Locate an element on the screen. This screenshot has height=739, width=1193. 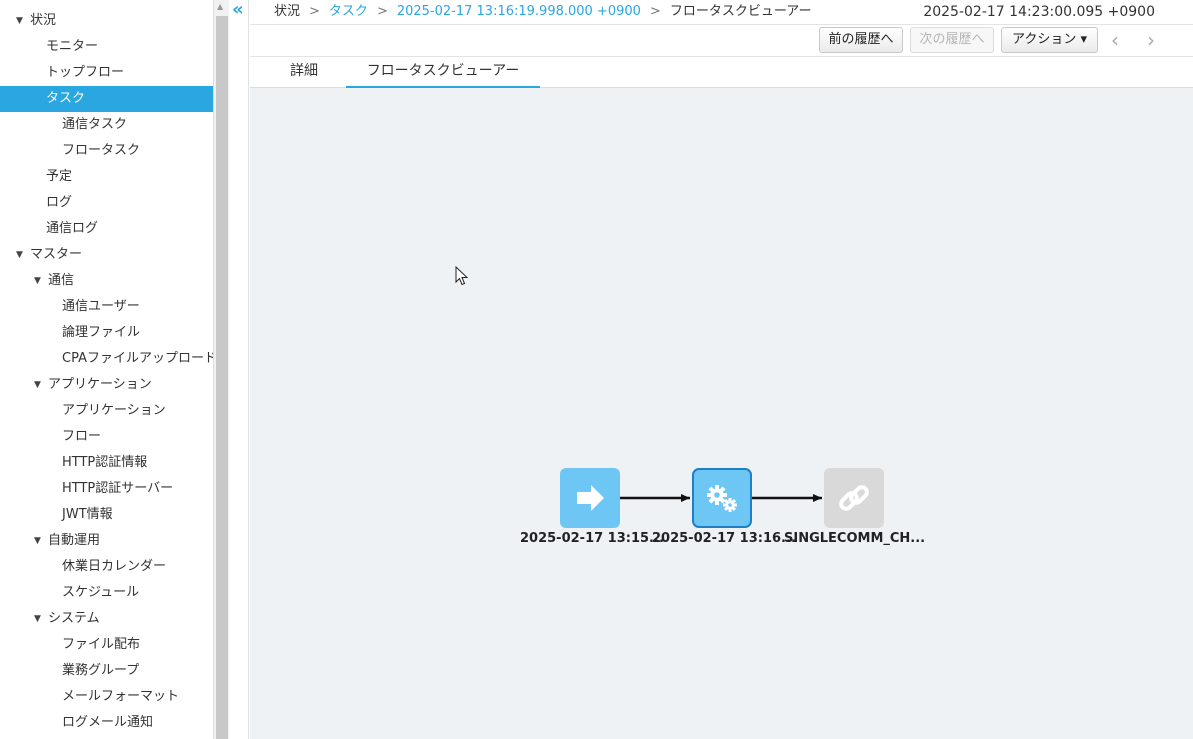
tab-flow-task-viewer: フロータスクビューアー is located at coordinates (443, 72).